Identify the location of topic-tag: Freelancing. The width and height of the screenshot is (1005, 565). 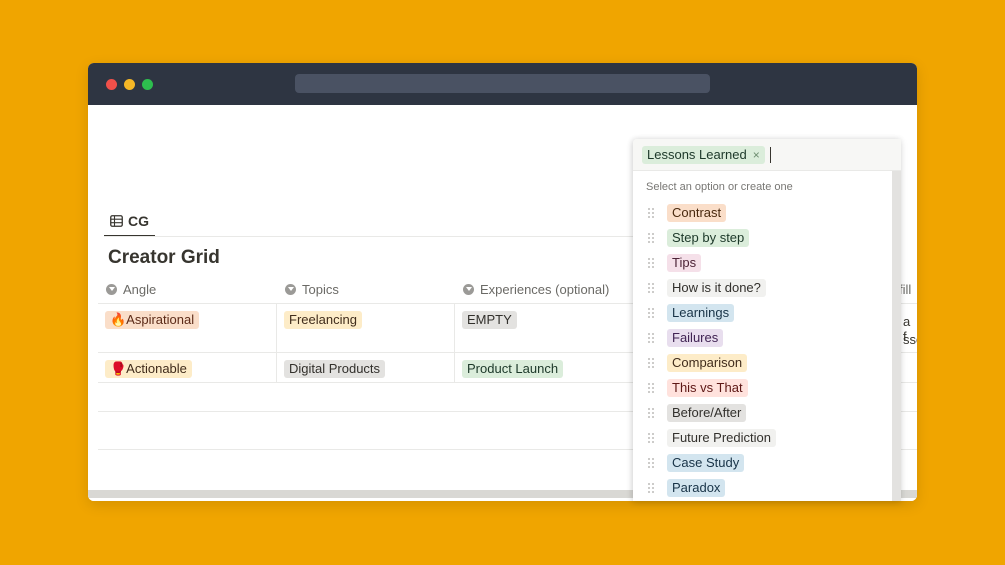
(323, 320).